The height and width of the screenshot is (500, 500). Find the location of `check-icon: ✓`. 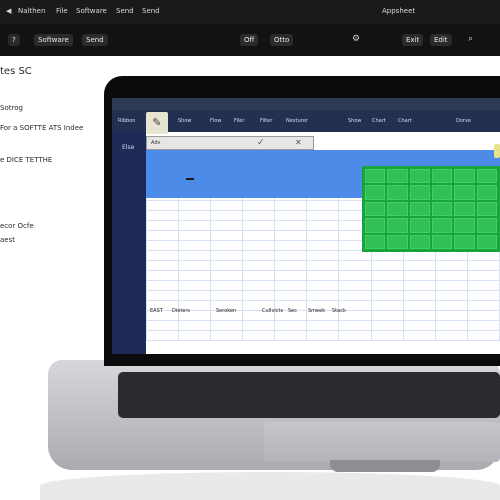

check-icon: ✓ is located at coordinates (261, 143).